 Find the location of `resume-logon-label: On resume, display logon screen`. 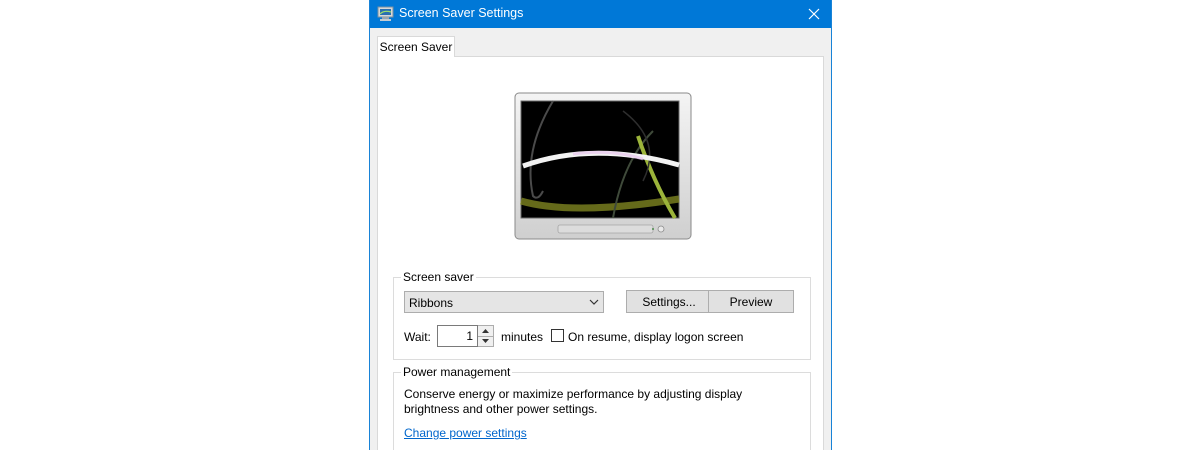

resume-logon-label: On resume, display logon screen is located at coordinates (655, 337).